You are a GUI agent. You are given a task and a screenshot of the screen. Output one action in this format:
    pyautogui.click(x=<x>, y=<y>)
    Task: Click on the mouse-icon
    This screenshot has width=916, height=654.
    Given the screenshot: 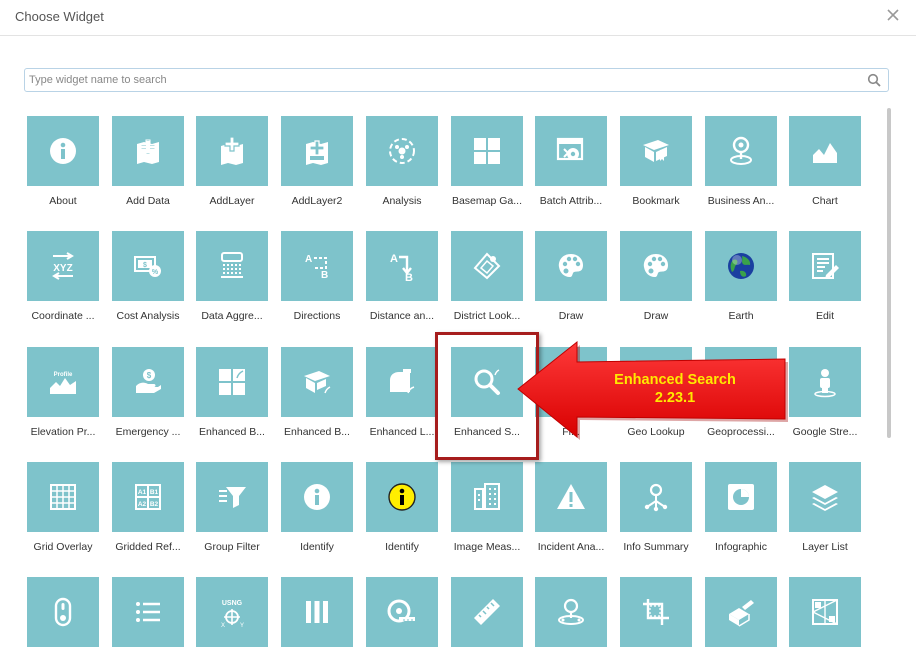 What is the action you would take?
    pyautogui.click(x=63, y=612)
    